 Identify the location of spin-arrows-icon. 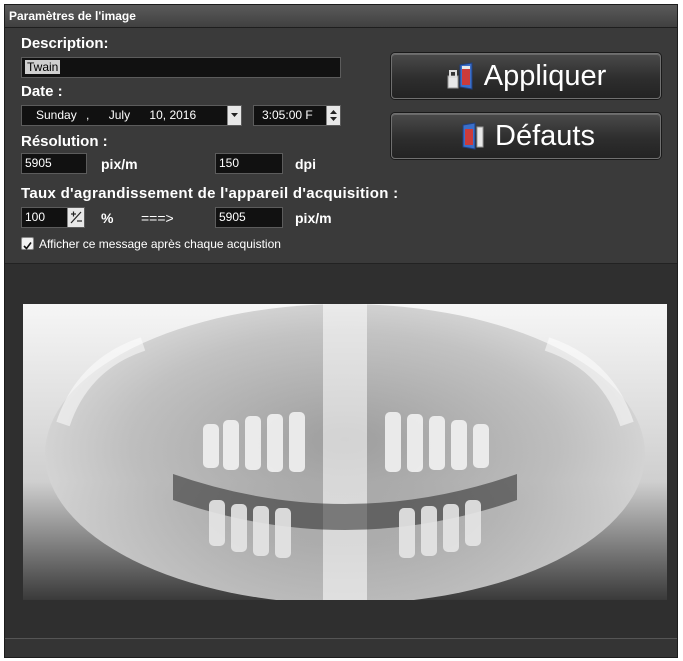
(333, 115).